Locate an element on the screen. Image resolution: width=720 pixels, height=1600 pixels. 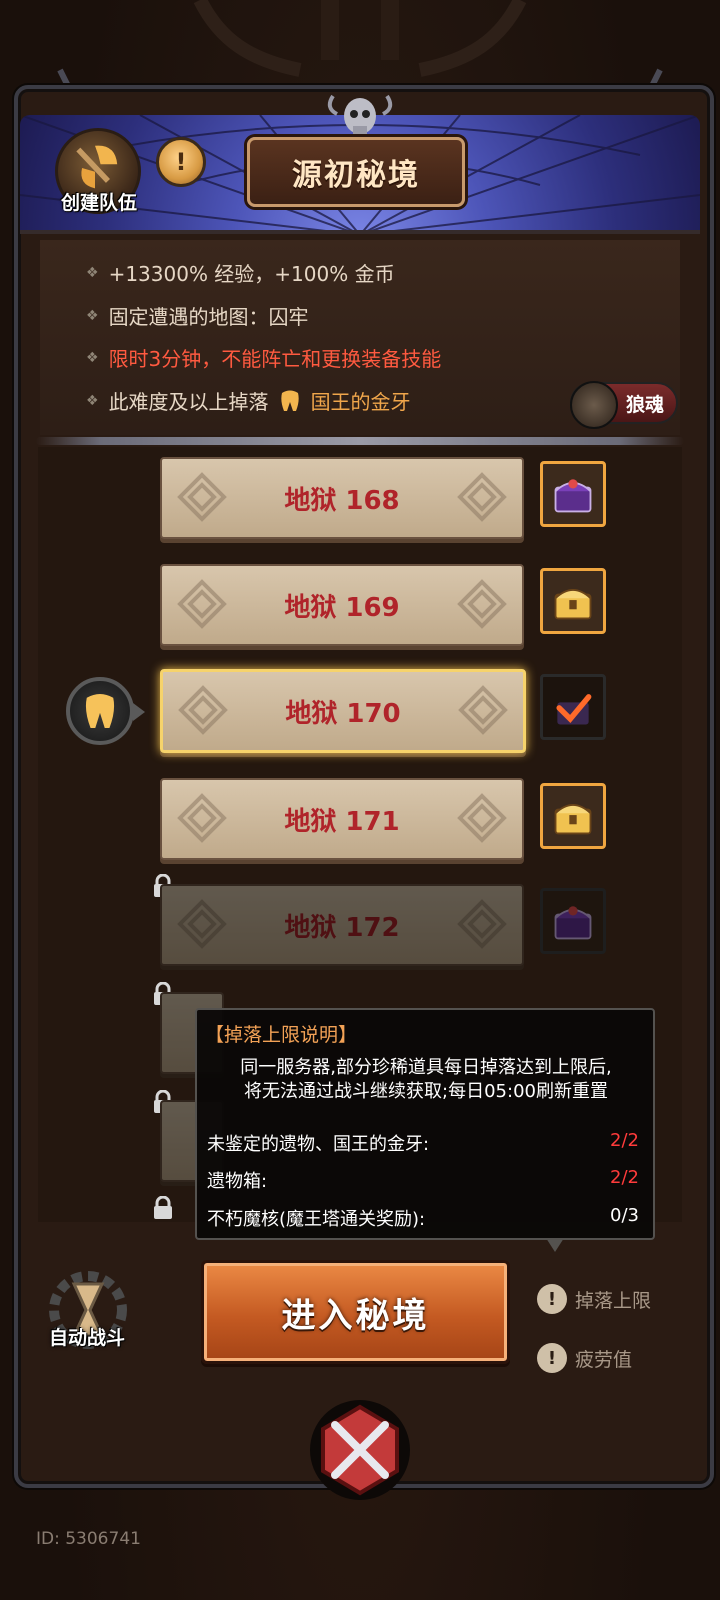
level-button-169: 地狱 169 is located at coordinates (342, 605).